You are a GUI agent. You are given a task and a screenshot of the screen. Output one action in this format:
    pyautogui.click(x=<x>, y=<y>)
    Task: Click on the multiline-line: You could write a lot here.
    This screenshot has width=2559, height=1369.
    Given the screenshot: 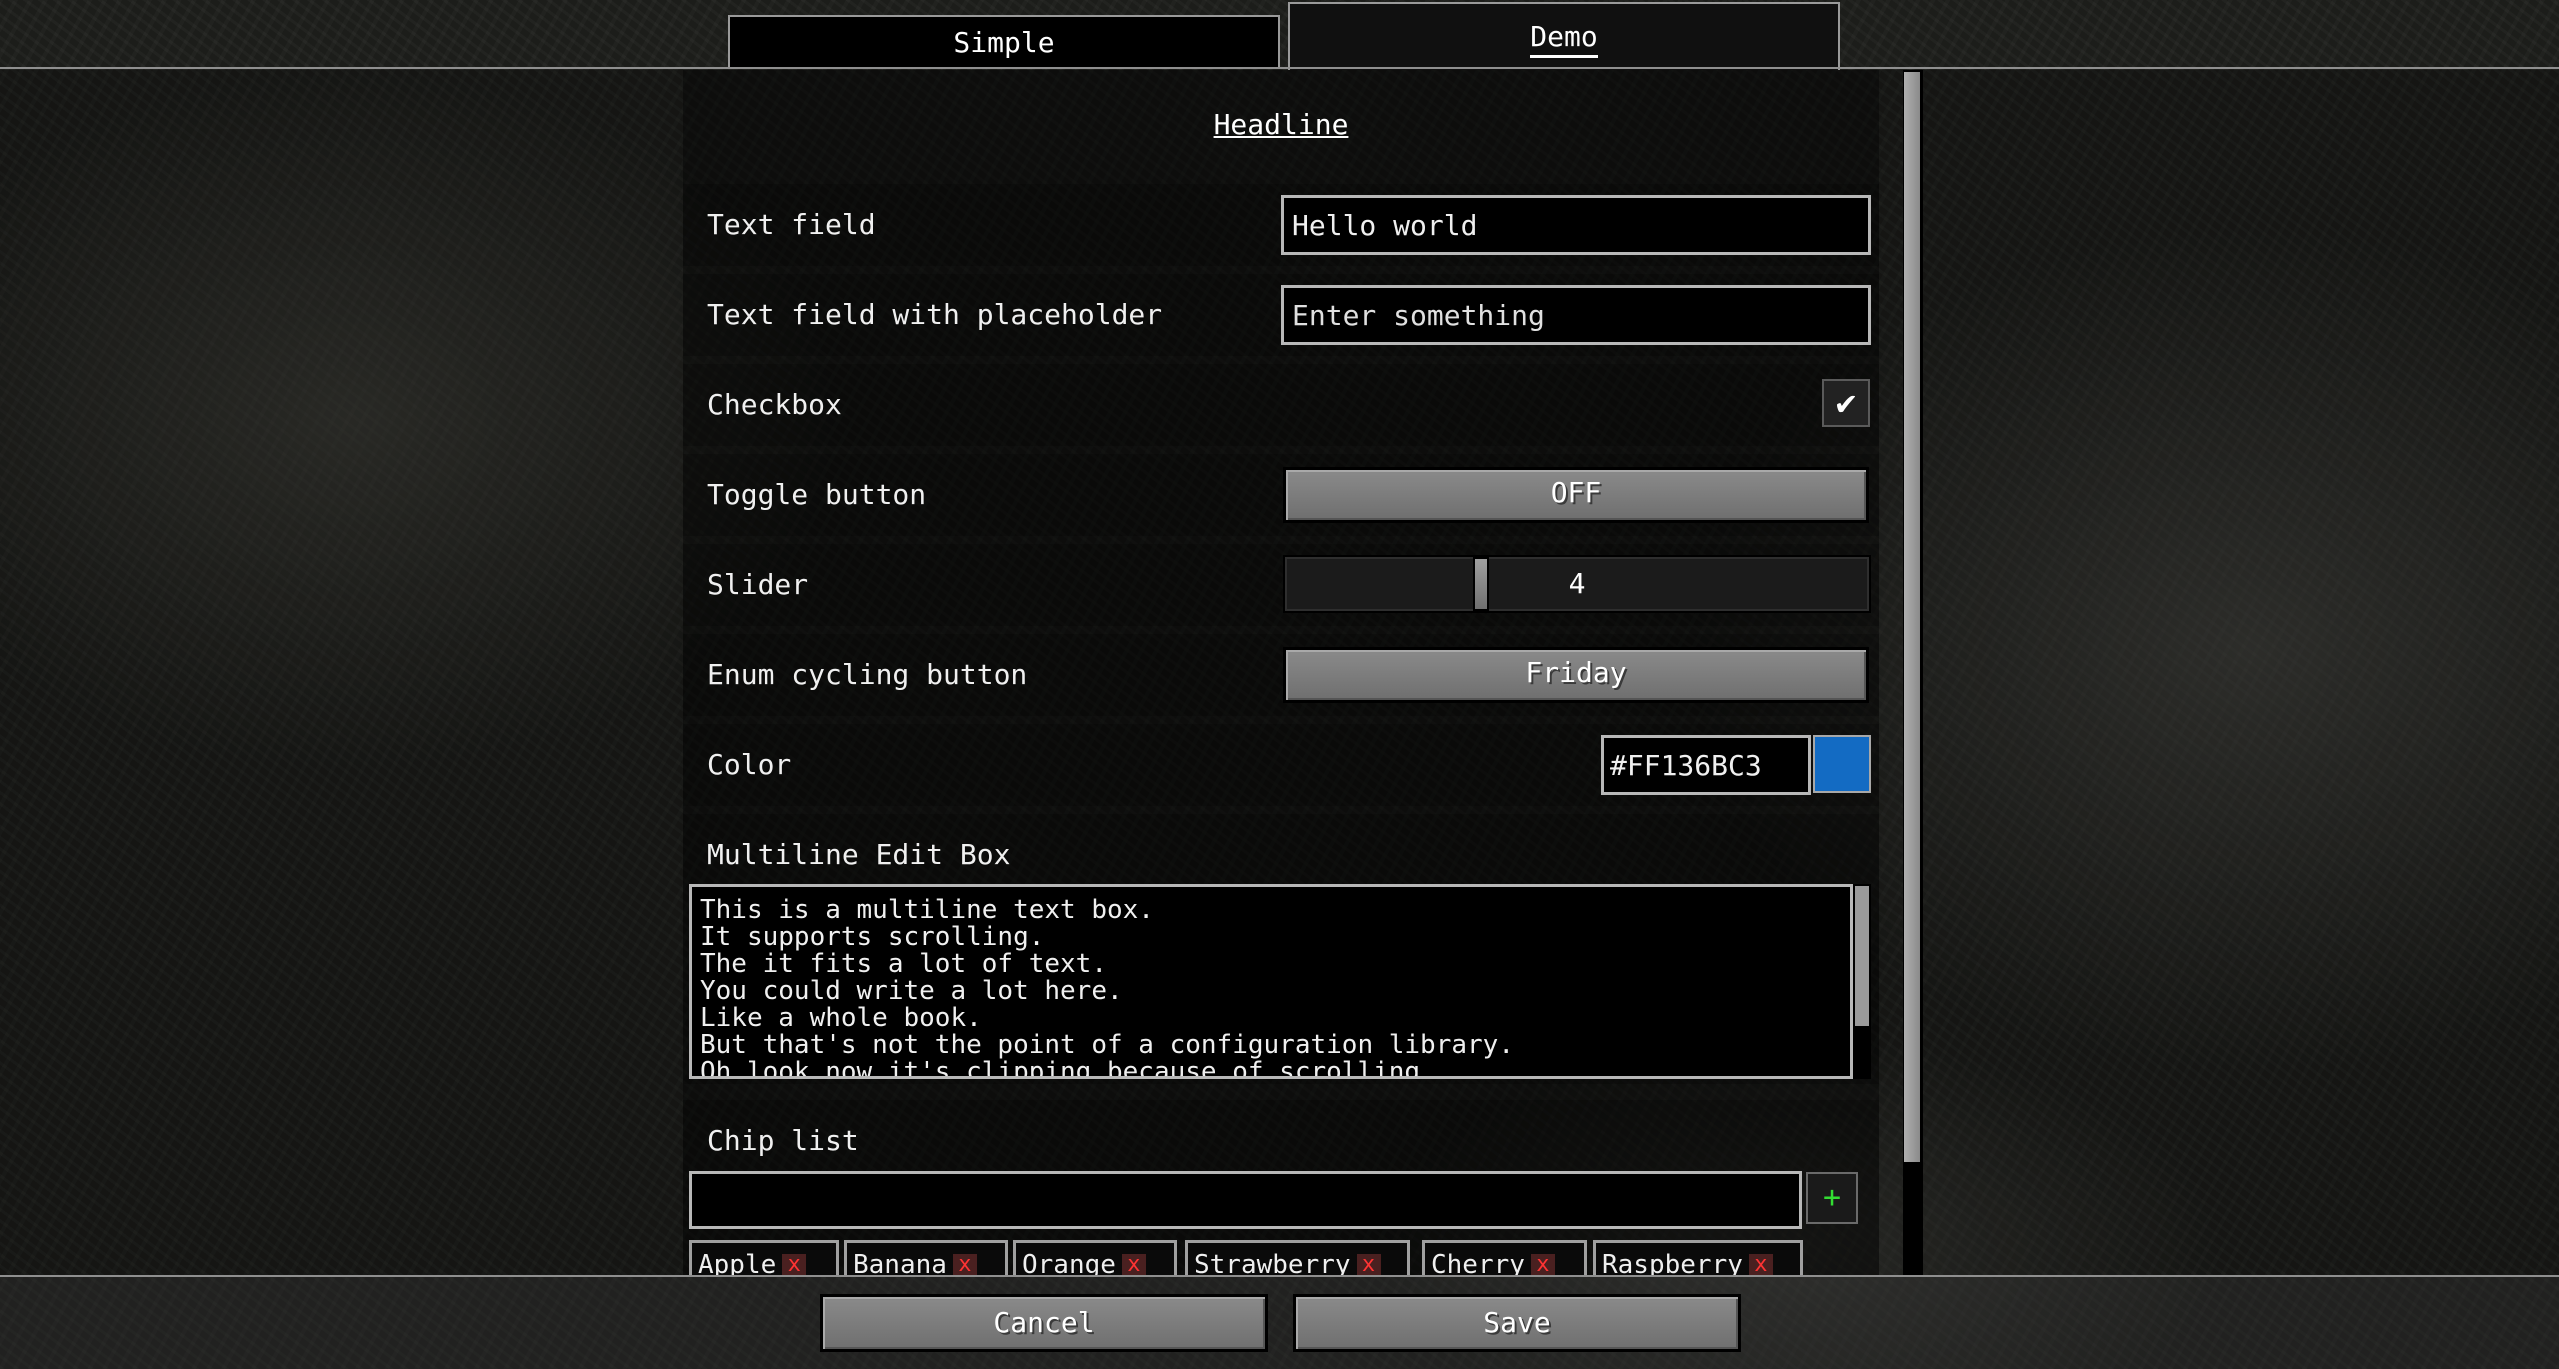 What is the action you would take?
    pyautogui.click(x=911, y=991)
    